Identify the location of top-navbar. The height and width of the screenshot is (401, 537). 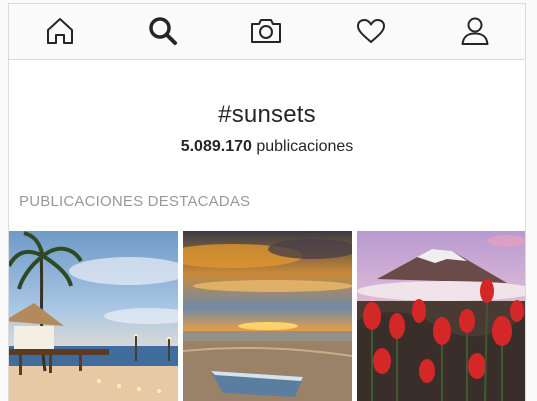
(267, 32).